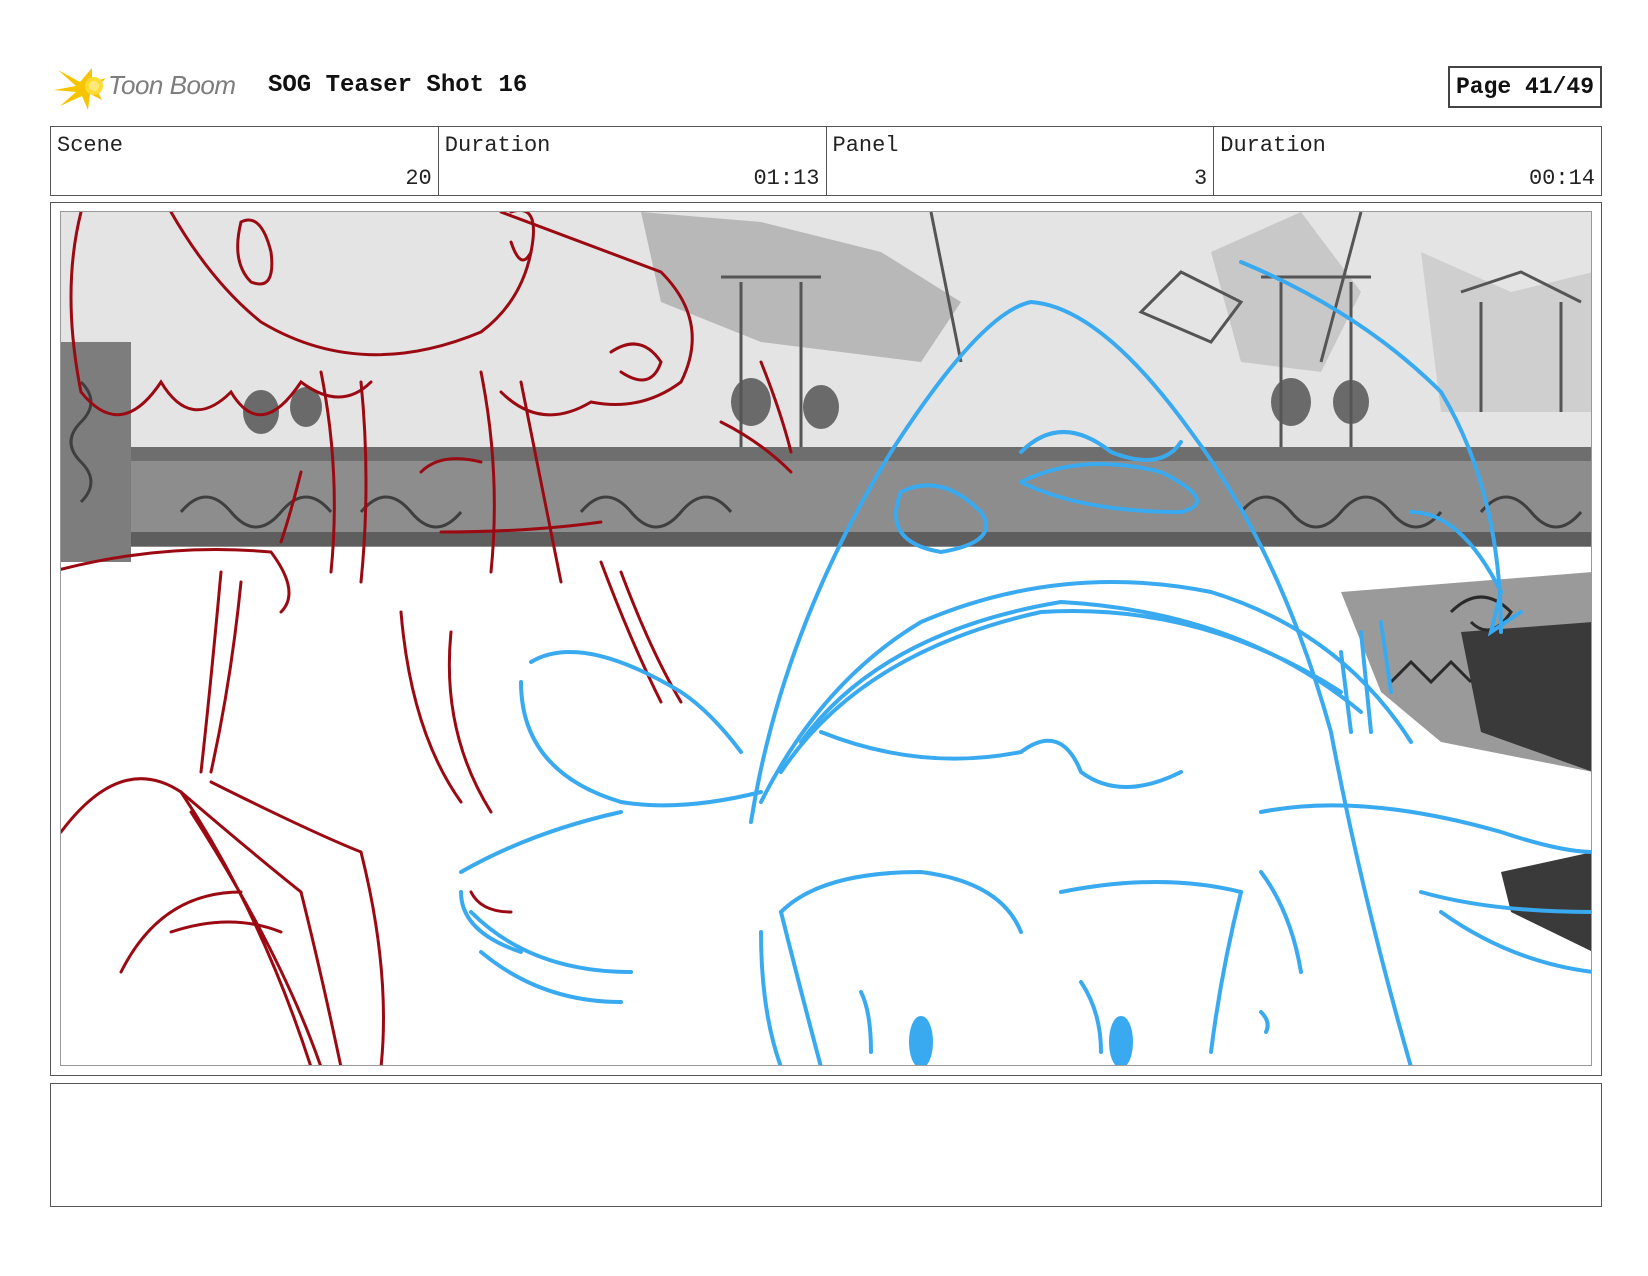 The image size is (1648, 1276). Describe the element at coordinates (826, 1145) in the screenshot. I see `panel-notes-box` at that location.